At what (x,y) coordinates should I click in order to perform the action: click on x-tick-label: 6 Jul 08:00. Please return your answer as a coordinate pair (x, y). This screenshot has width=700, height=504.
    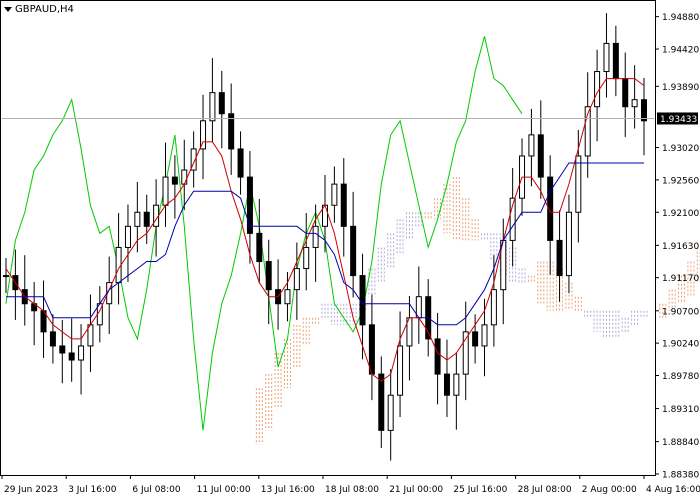
    Looking at the image, I should click on (156, 490).